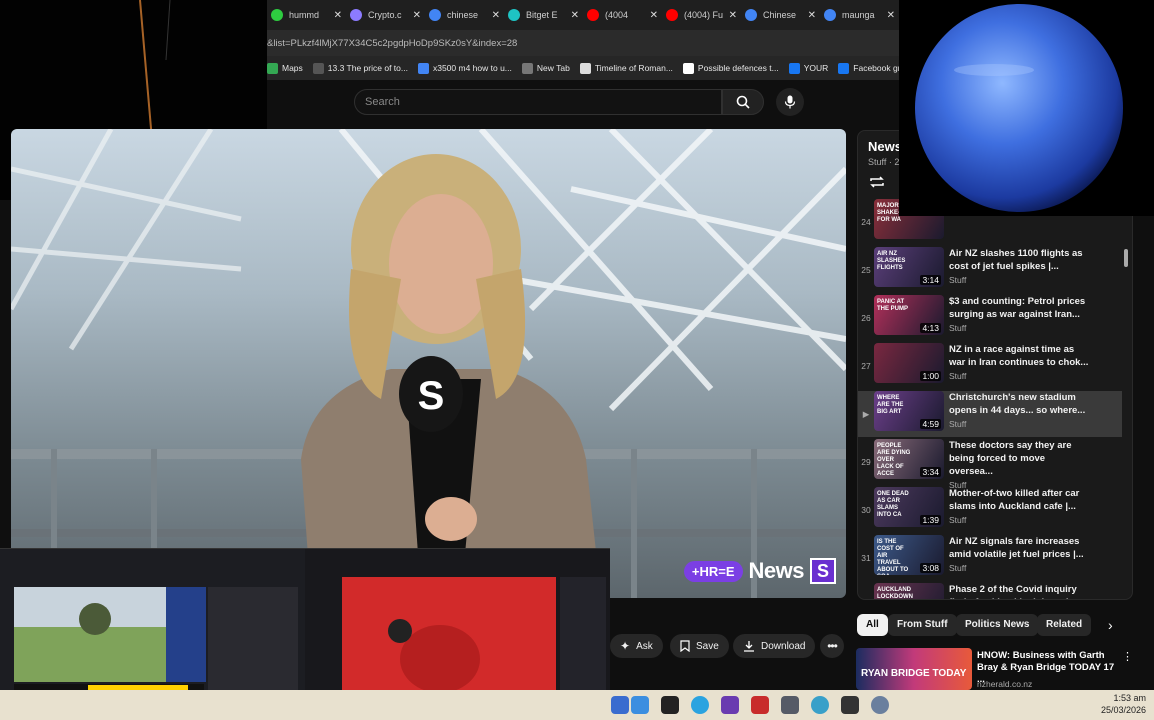  Describe the element at coordinates (1005, 684) in the screenshot. I see `recommendation-source: nzherald.co.nz` at that location.